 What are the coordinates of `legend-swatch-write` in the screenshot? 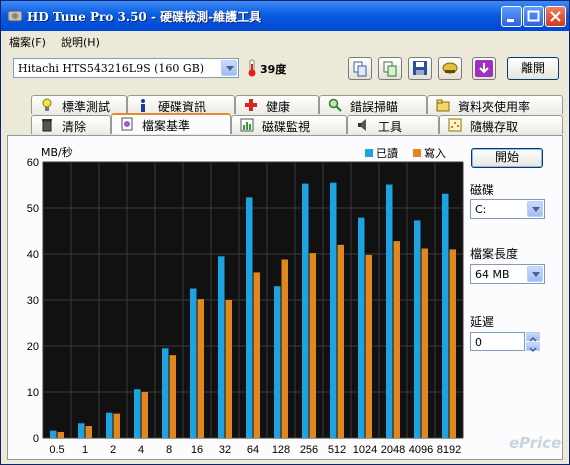 It's located at (417, 153).